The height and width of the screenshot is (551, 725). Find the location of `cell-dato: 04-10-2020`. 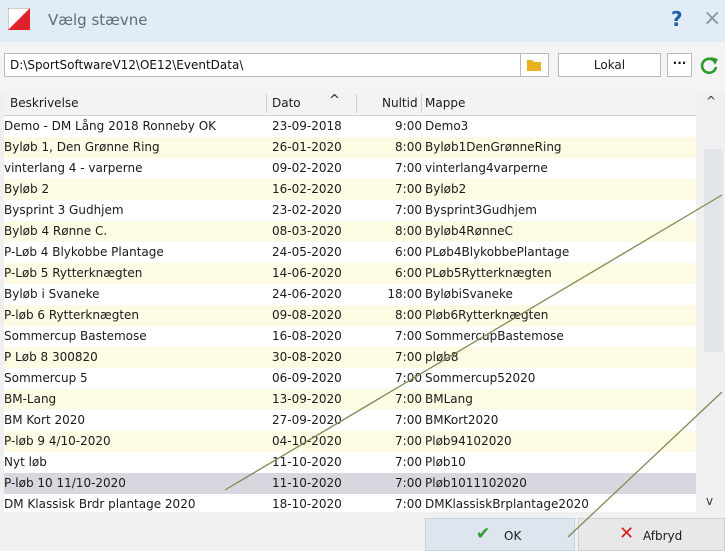

cell-dato: 04-10-2020 is located at coordinates (307, 441).